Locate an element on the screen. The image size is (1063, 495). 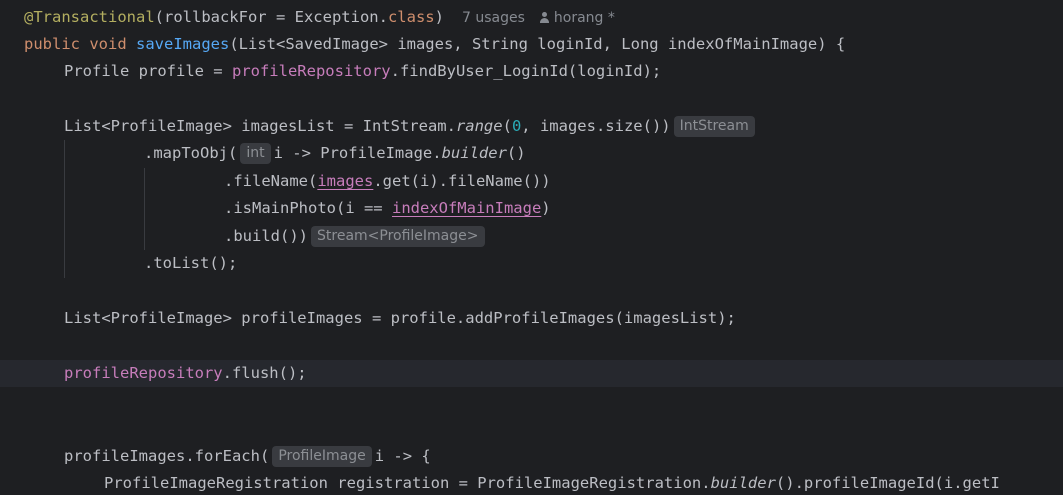
code-text: .build()) is located at coordinates (266, 236).